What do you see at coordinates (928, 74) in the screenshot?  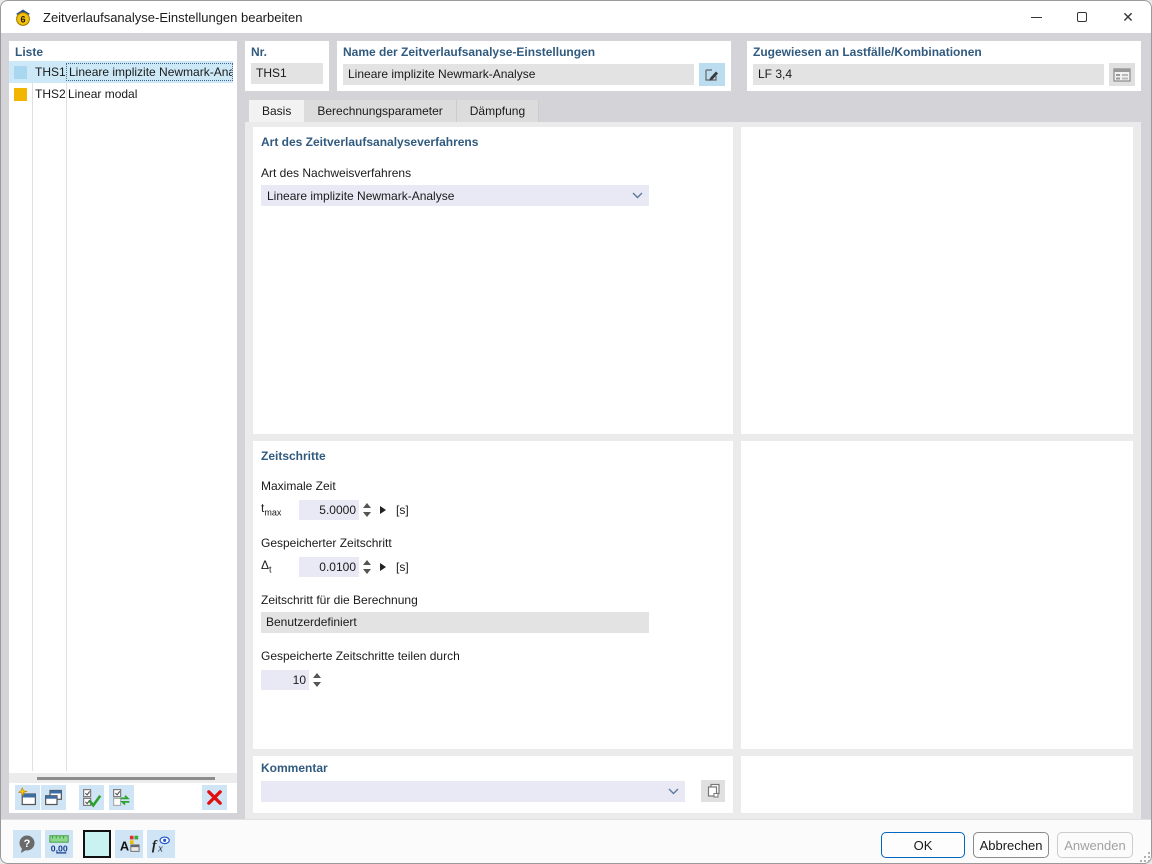 I see `assigned-field: LF 3,4` at bounding box center [928, 74].